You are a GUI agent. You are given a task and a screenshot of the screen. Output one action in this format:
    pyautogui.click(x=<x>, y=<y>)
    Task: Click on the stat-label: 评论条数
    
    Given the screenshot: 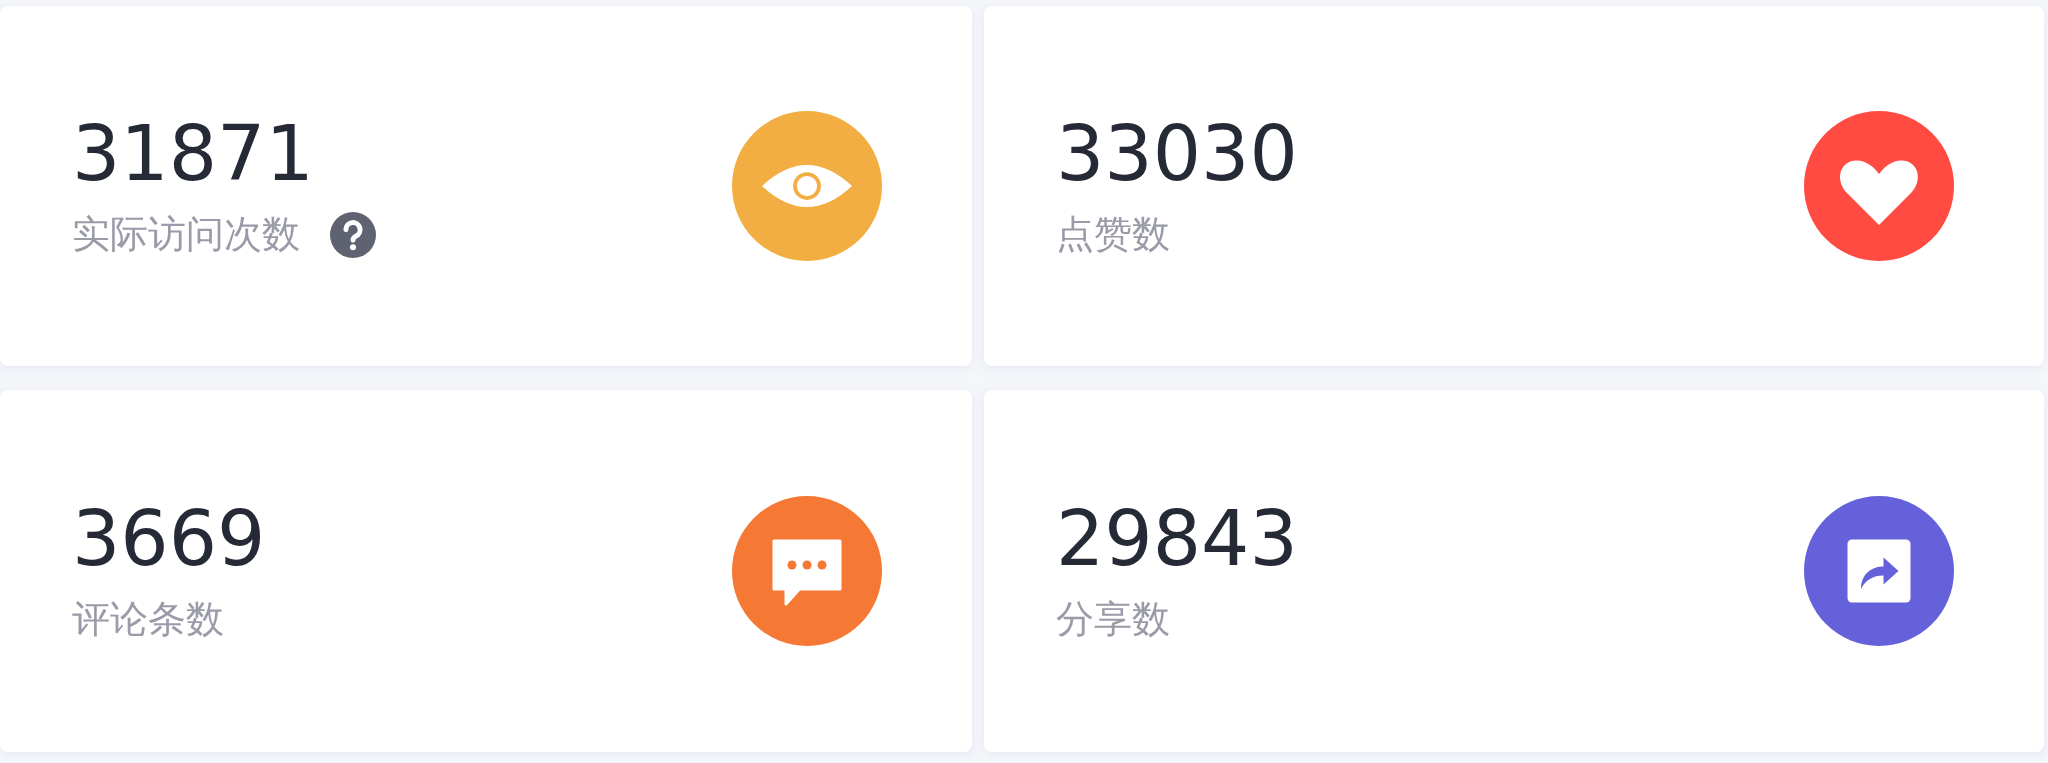 What is the action you would take?
    pyautogui.click(x=148, y=620)
    